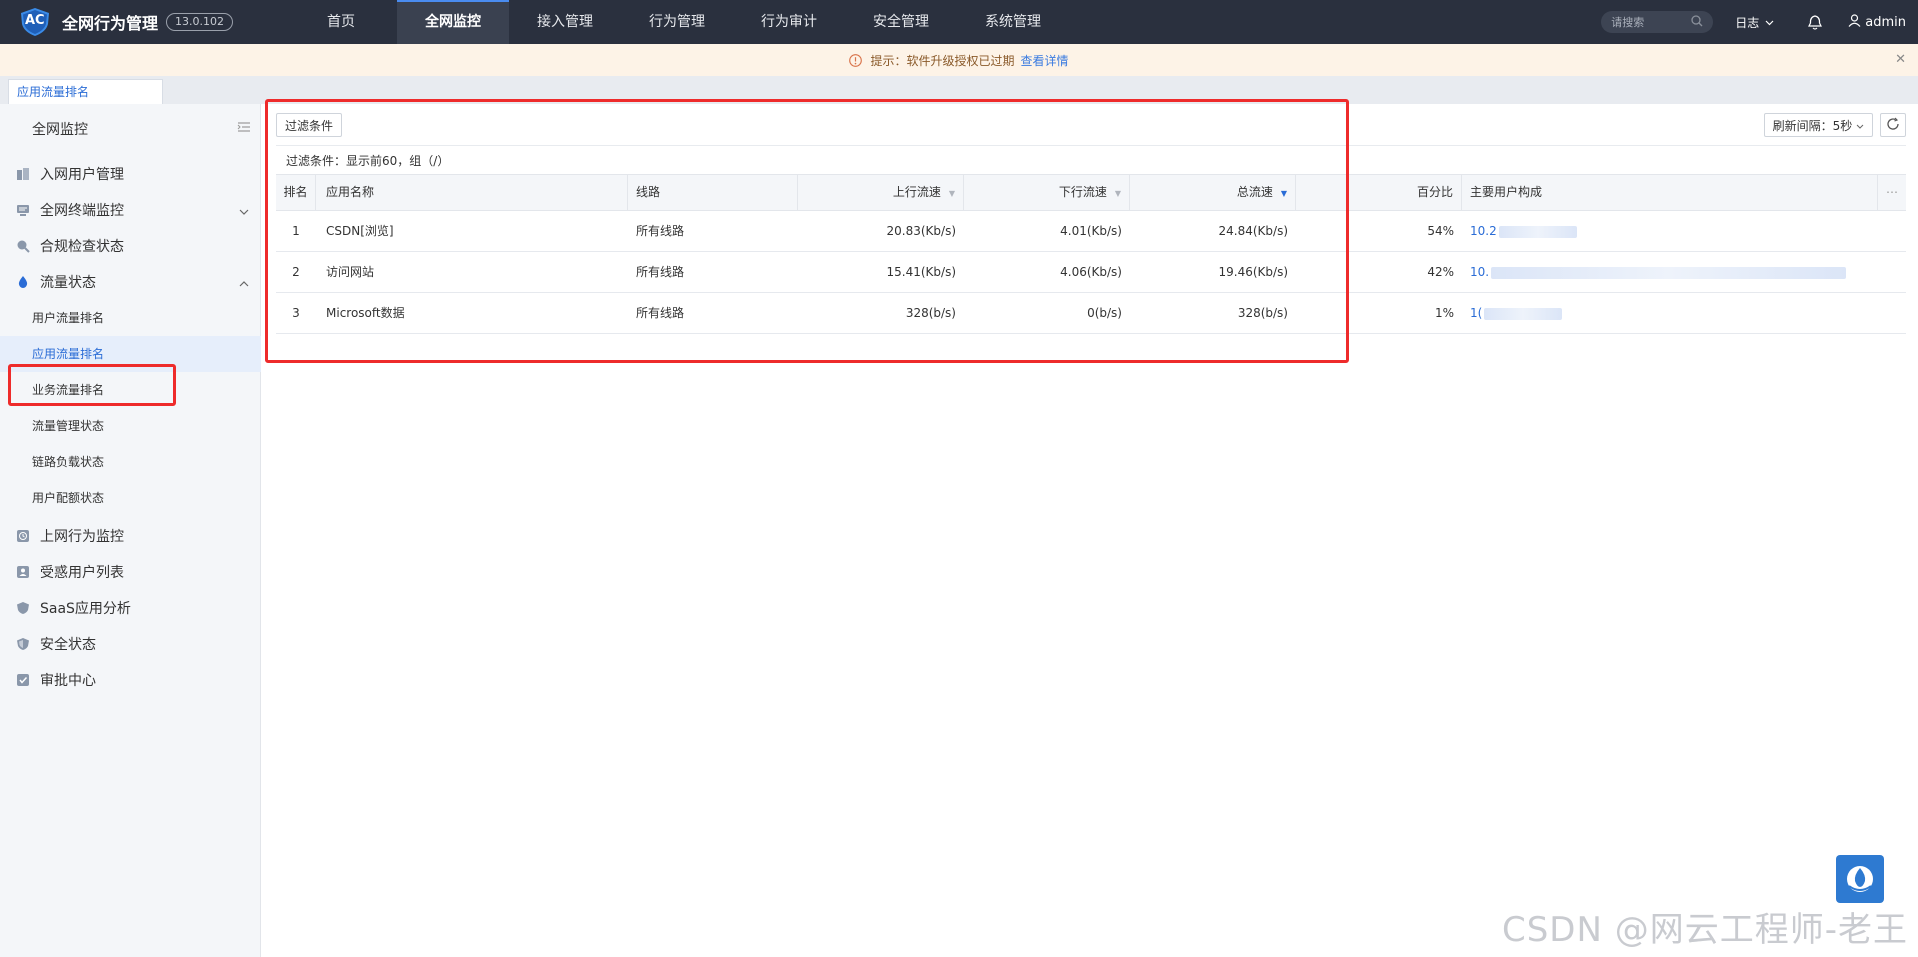 The image size is (1918, 957). I want to click on highlight-box-sidebar, so click(92, 385).